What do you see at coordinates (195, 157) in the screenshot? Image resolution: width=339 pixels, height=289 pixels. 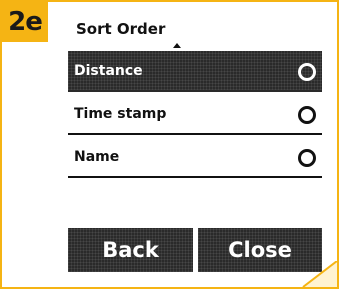 I see `list-item-name: Name` at bounding box center [195, 157].